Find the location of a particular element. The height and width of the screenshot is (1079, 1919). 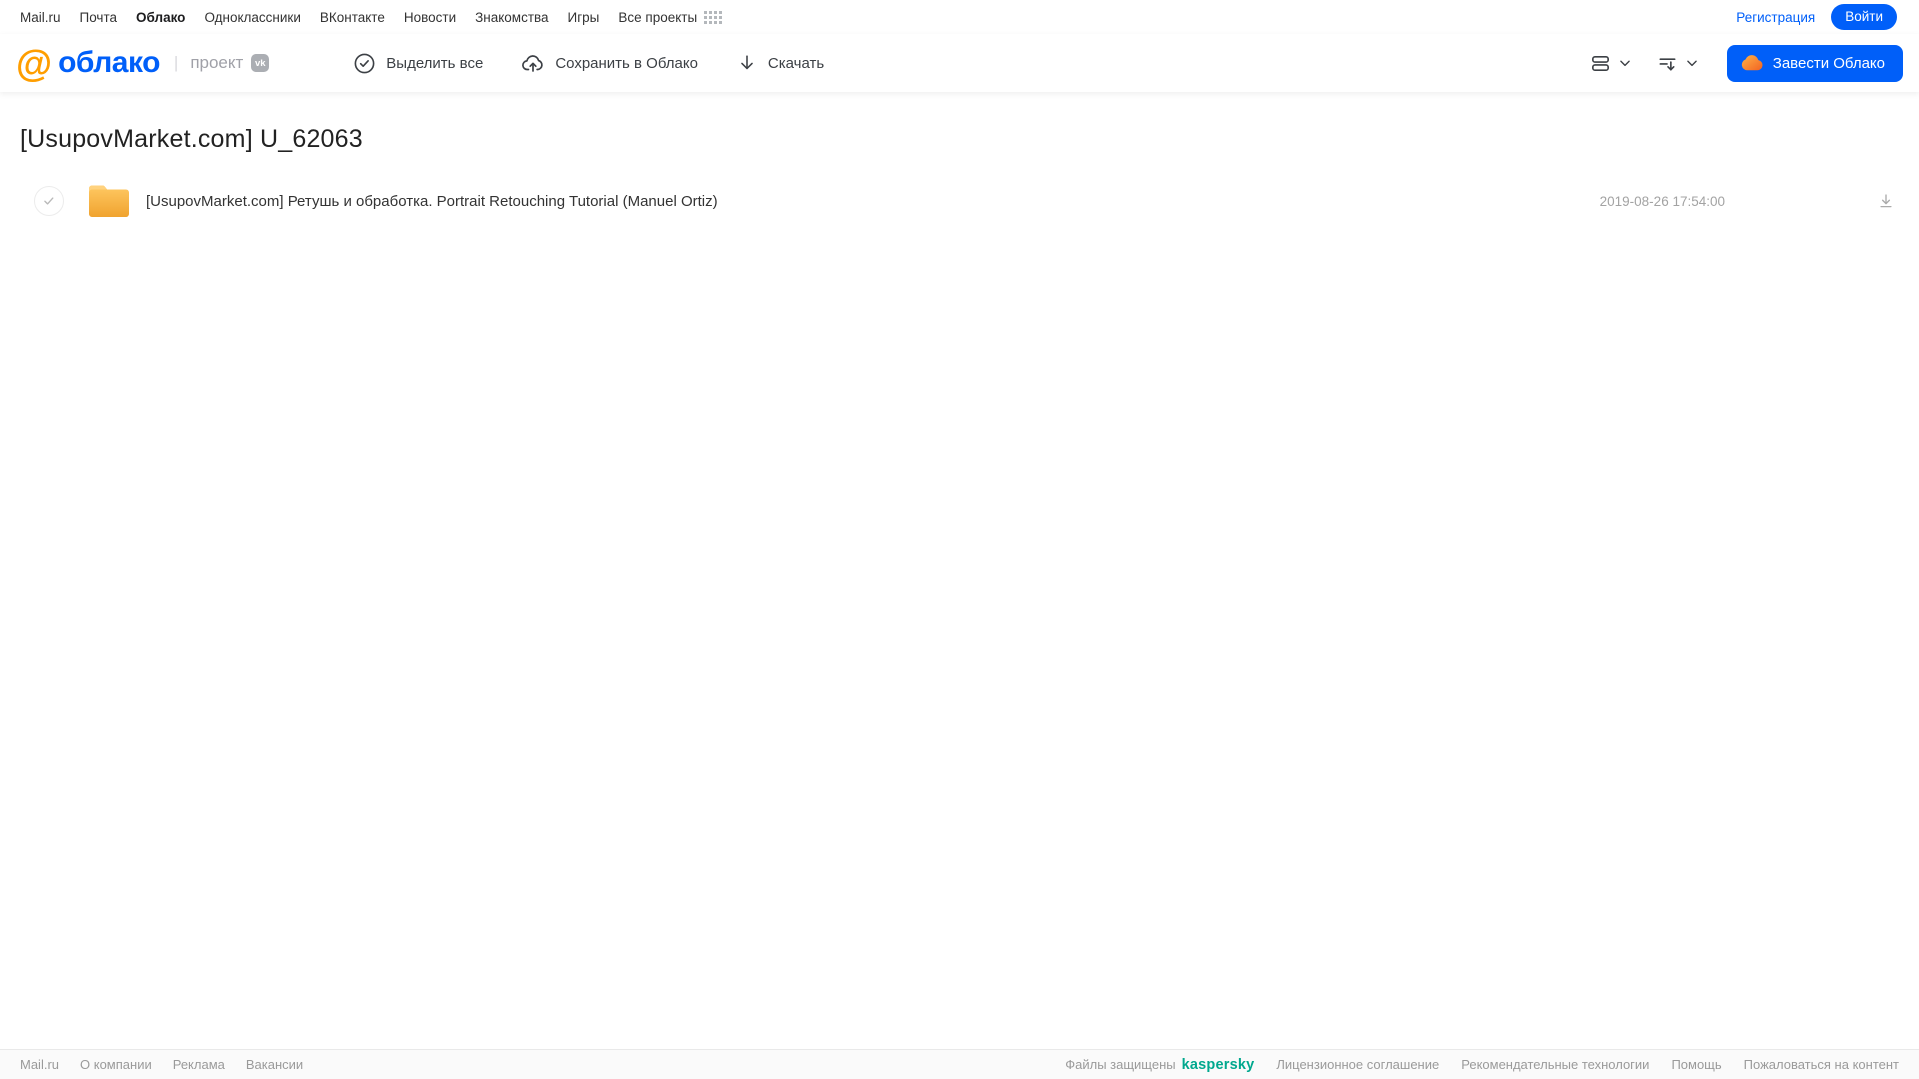

cloud-upload-icon is located at coordinates (533, 63).